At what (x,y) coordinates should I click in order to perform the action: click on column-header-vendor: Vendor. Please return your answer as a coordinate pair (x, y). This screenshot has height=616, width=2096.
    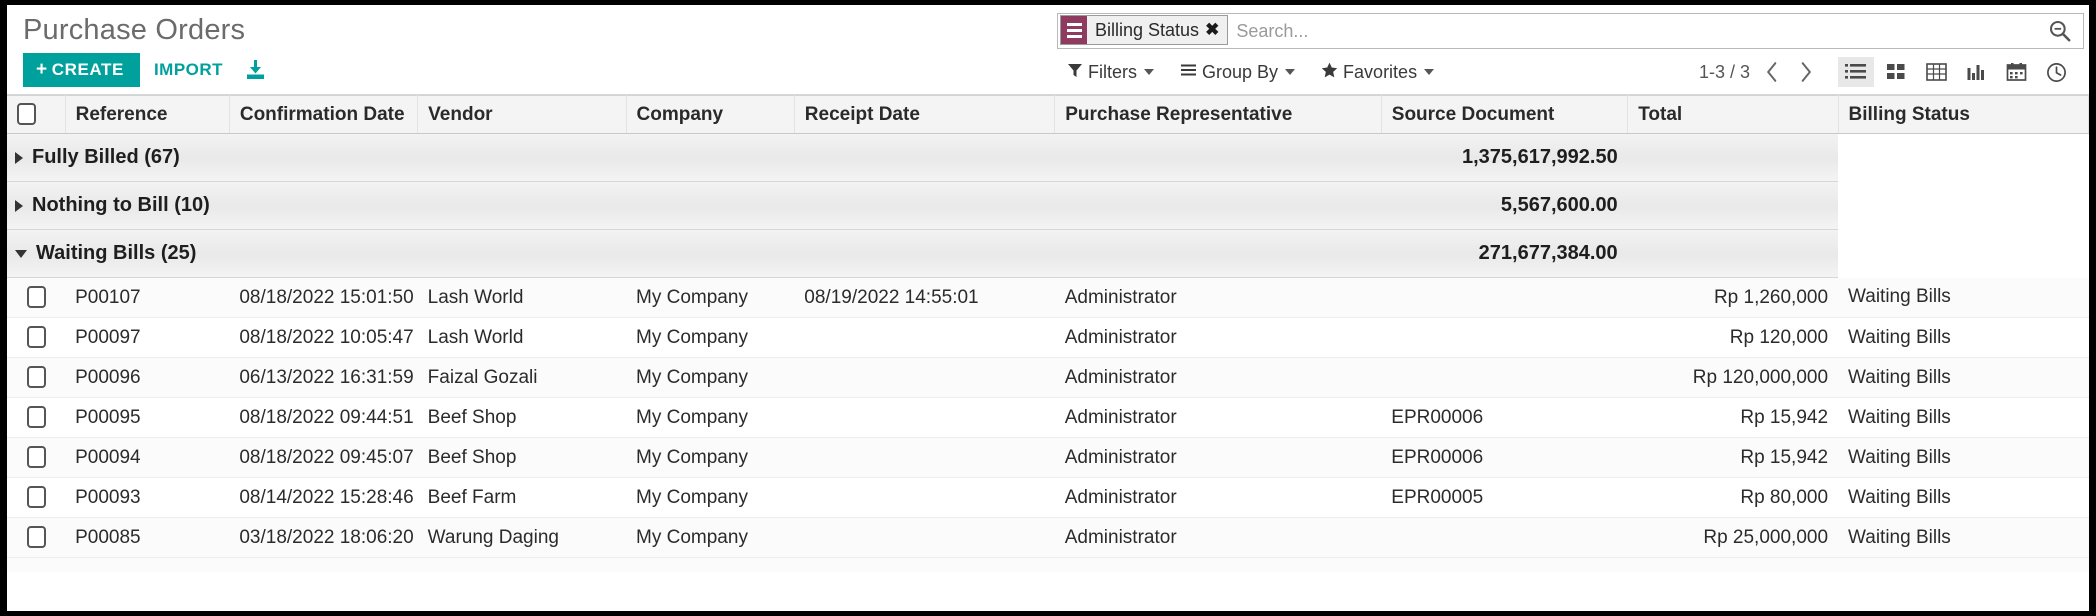
    Looking at the image, I should click on (522, 114).